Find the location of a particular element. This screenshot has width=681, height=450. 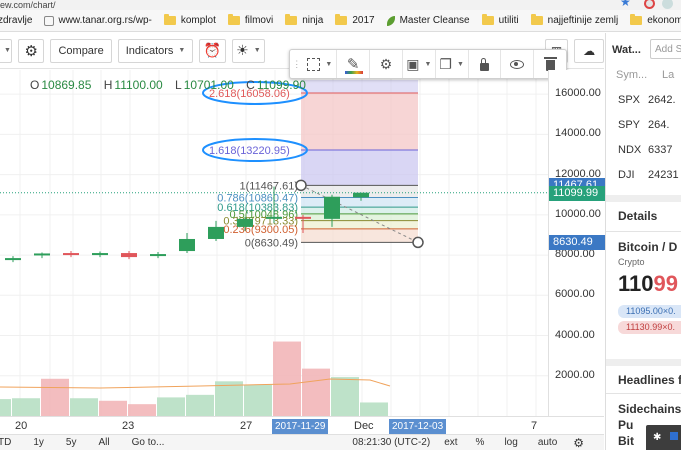

tray-icon is located at coordinates (674, 436).